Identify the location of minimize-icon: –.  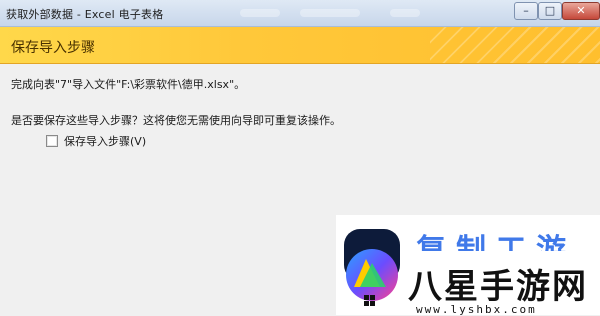
(526, 11).